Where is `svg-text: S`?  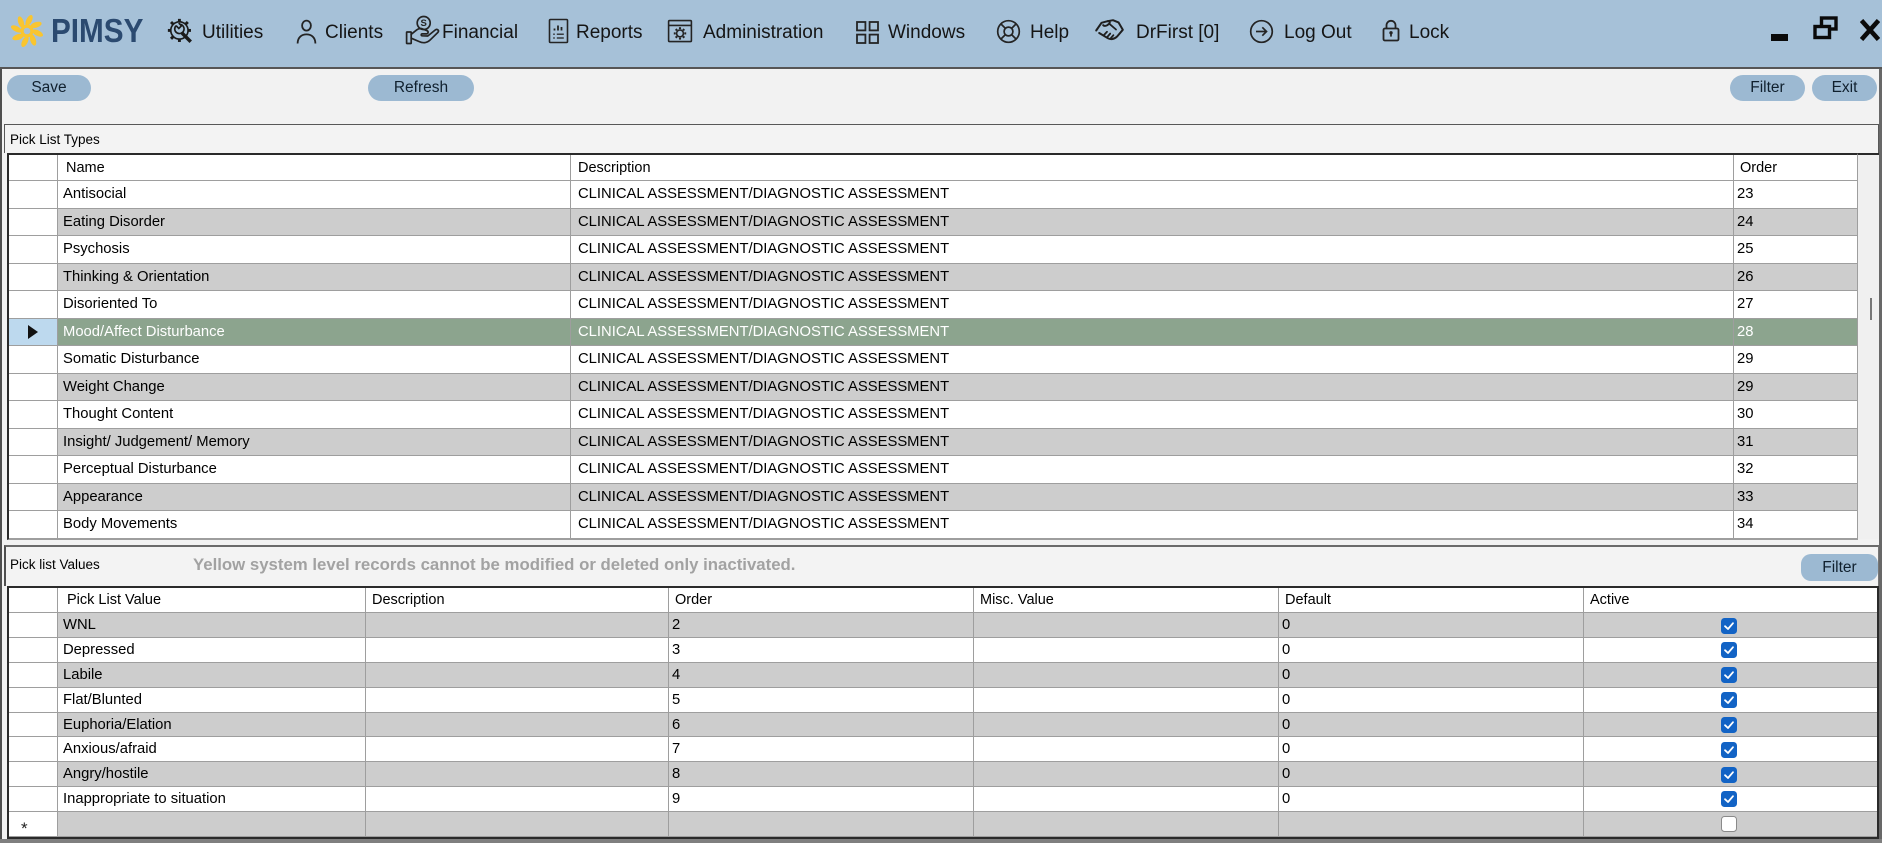 svg-text: S is located at coordinates (424, 23).